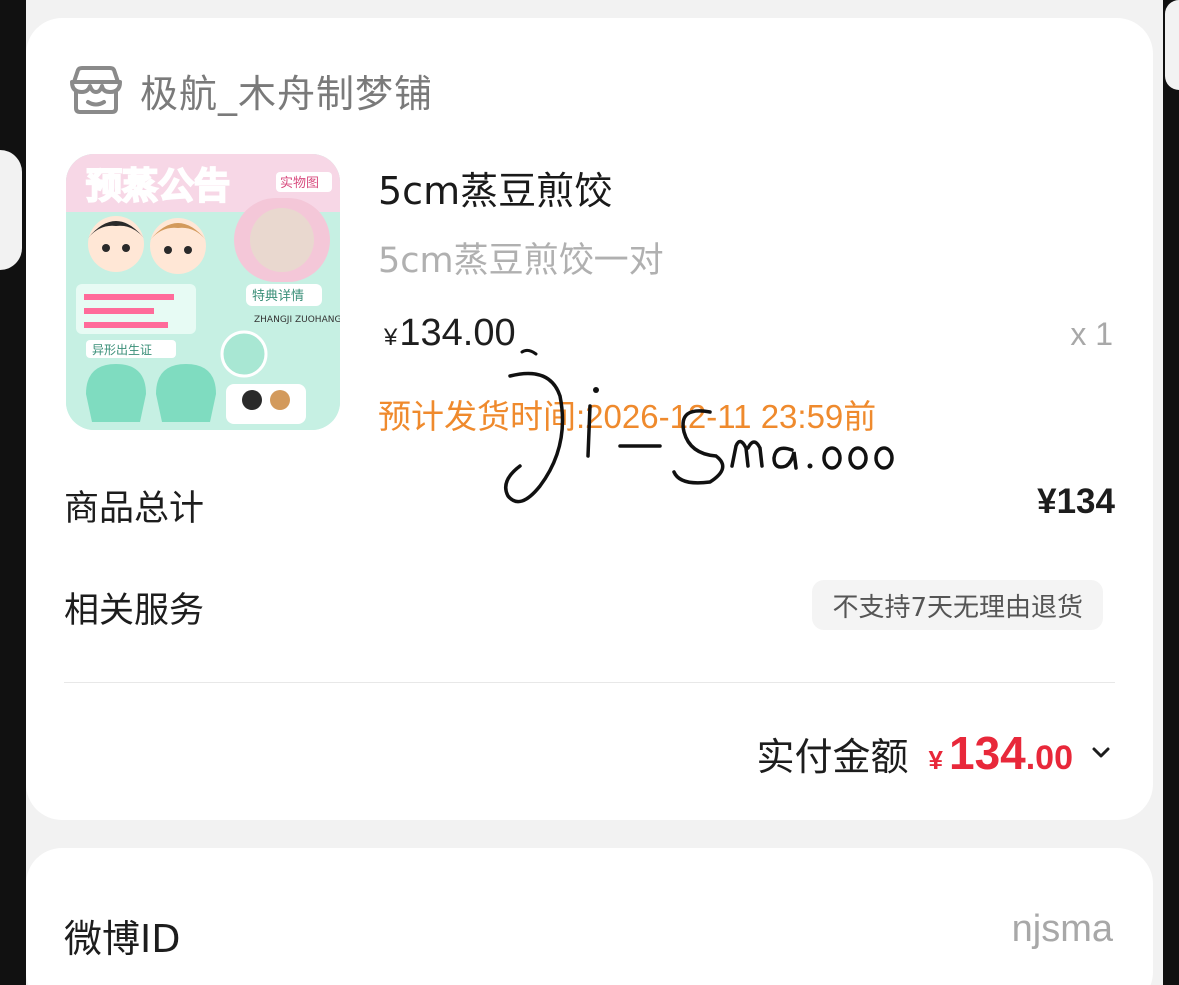  Describe the element at coordinates (935, 760) in the screenshot. I see `paid-currency: ¥` at that location.